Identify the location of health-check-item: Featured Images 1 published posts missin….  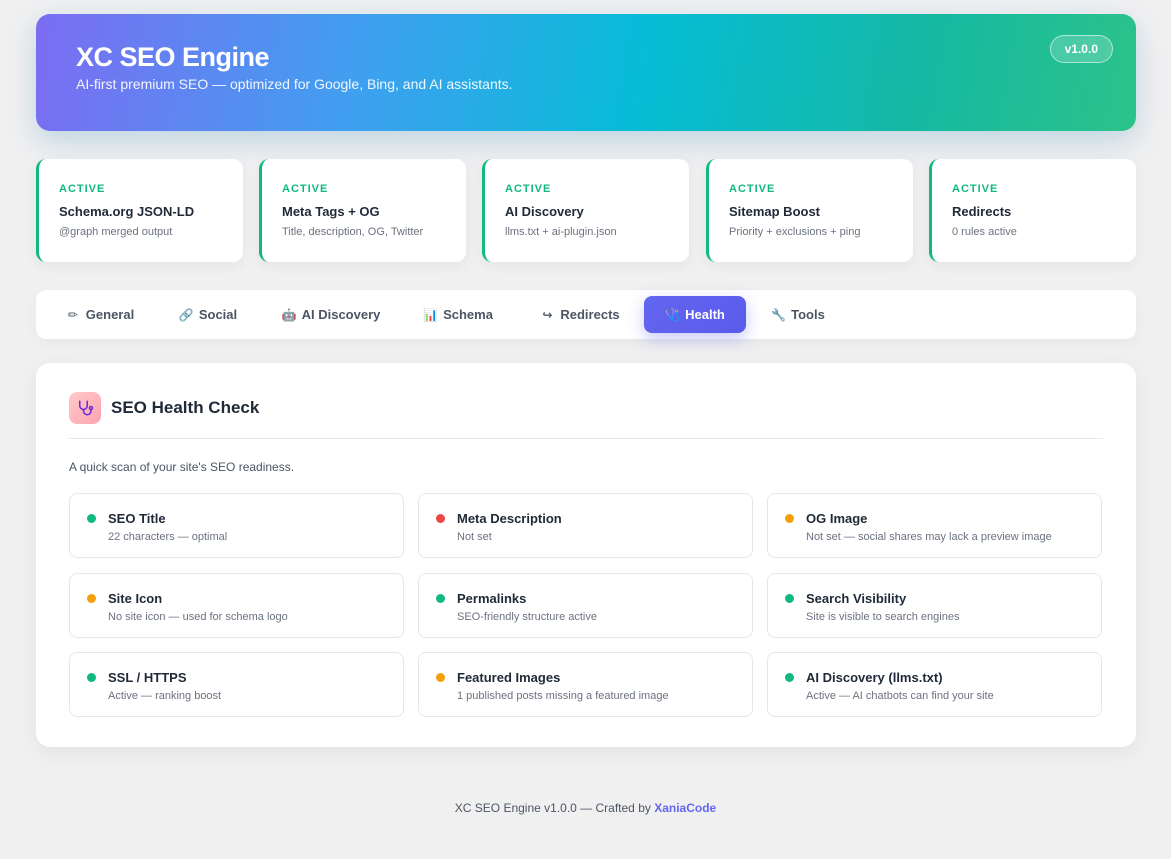
(585, 684).